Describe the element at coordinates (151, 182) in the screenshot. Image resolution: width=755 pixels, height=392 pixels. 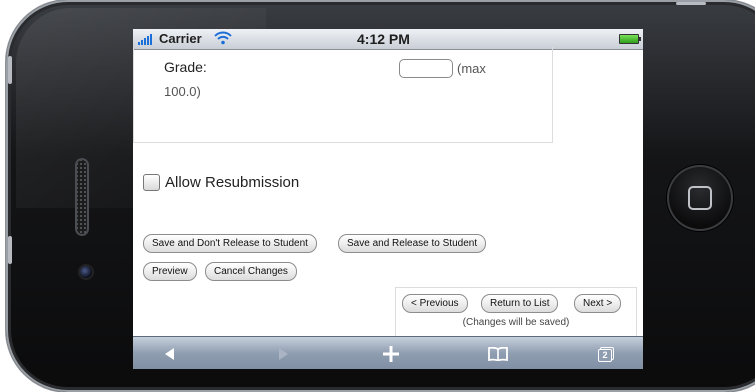
I see `allow-resubmission-checkbox` at that location.